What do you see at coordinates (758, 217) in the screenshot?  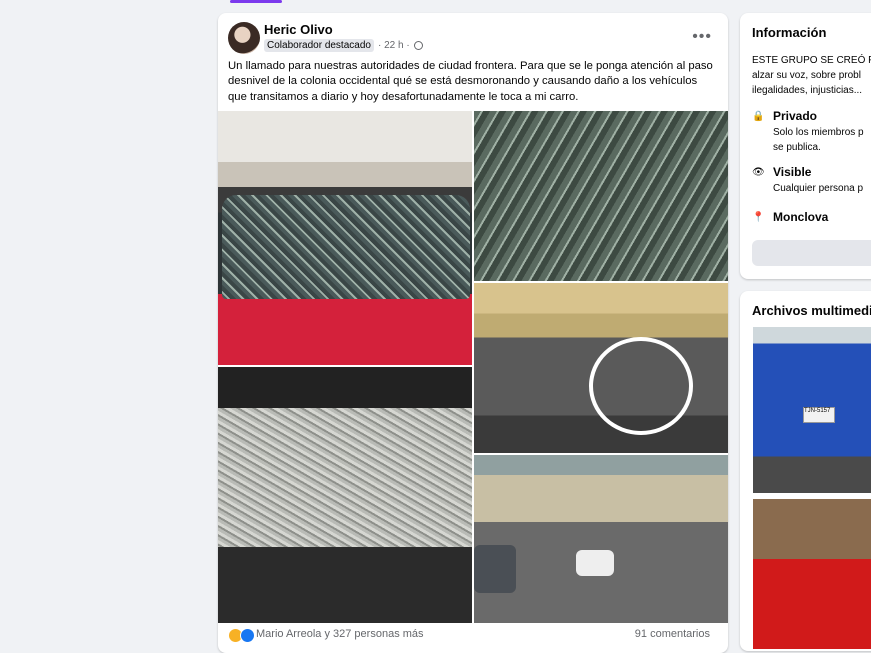 I see `location-pin-icon: 📍` at bounding box center [758, 217].